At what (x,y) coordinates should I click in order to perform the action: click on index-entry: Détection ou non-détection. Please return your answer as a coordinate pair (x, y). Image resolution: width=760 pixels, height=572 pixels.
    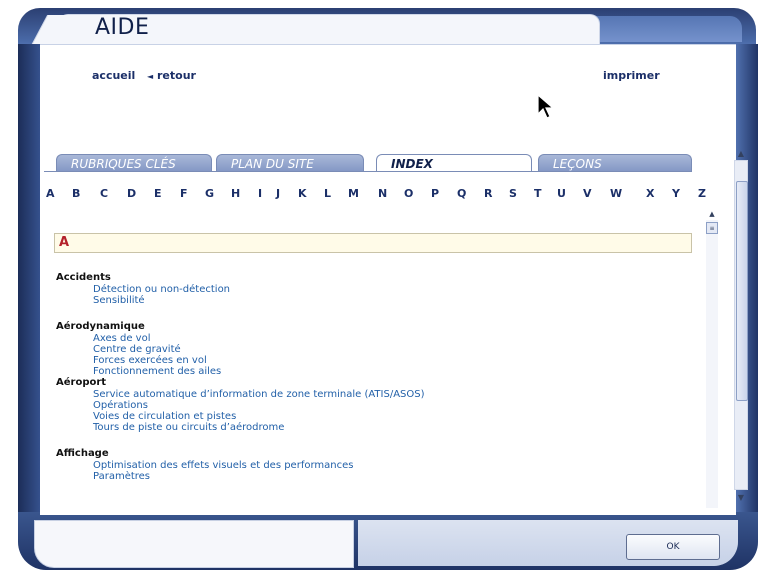
    Looking at the image, I should click on (394, 289).